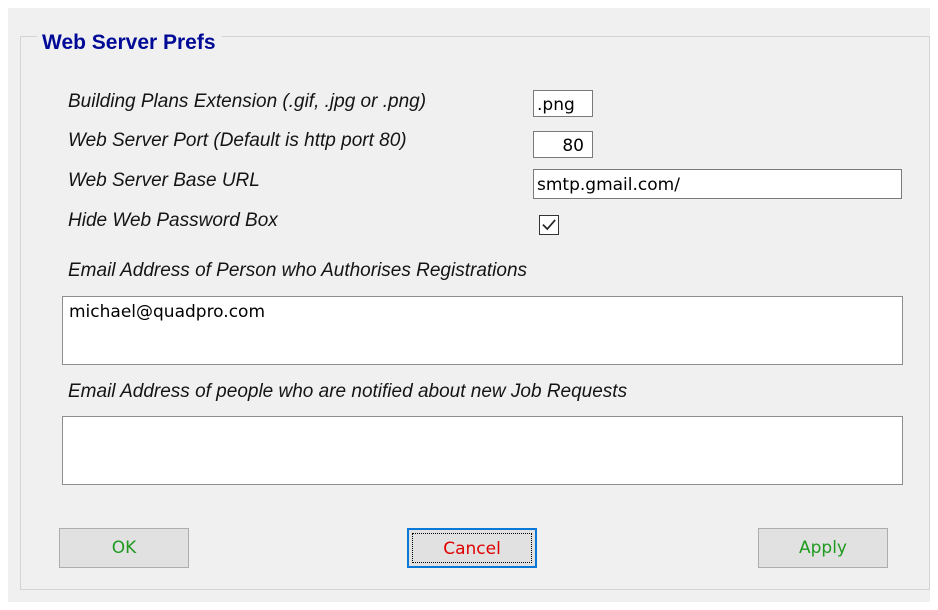 Image resolution: width=938 pixels, height=610 pixels. What do you see at coordinates (482, 330) in the screenshot?
I see `authoriser-email-textarea: michael@quadpro.com` at bounding box center [482, 330].